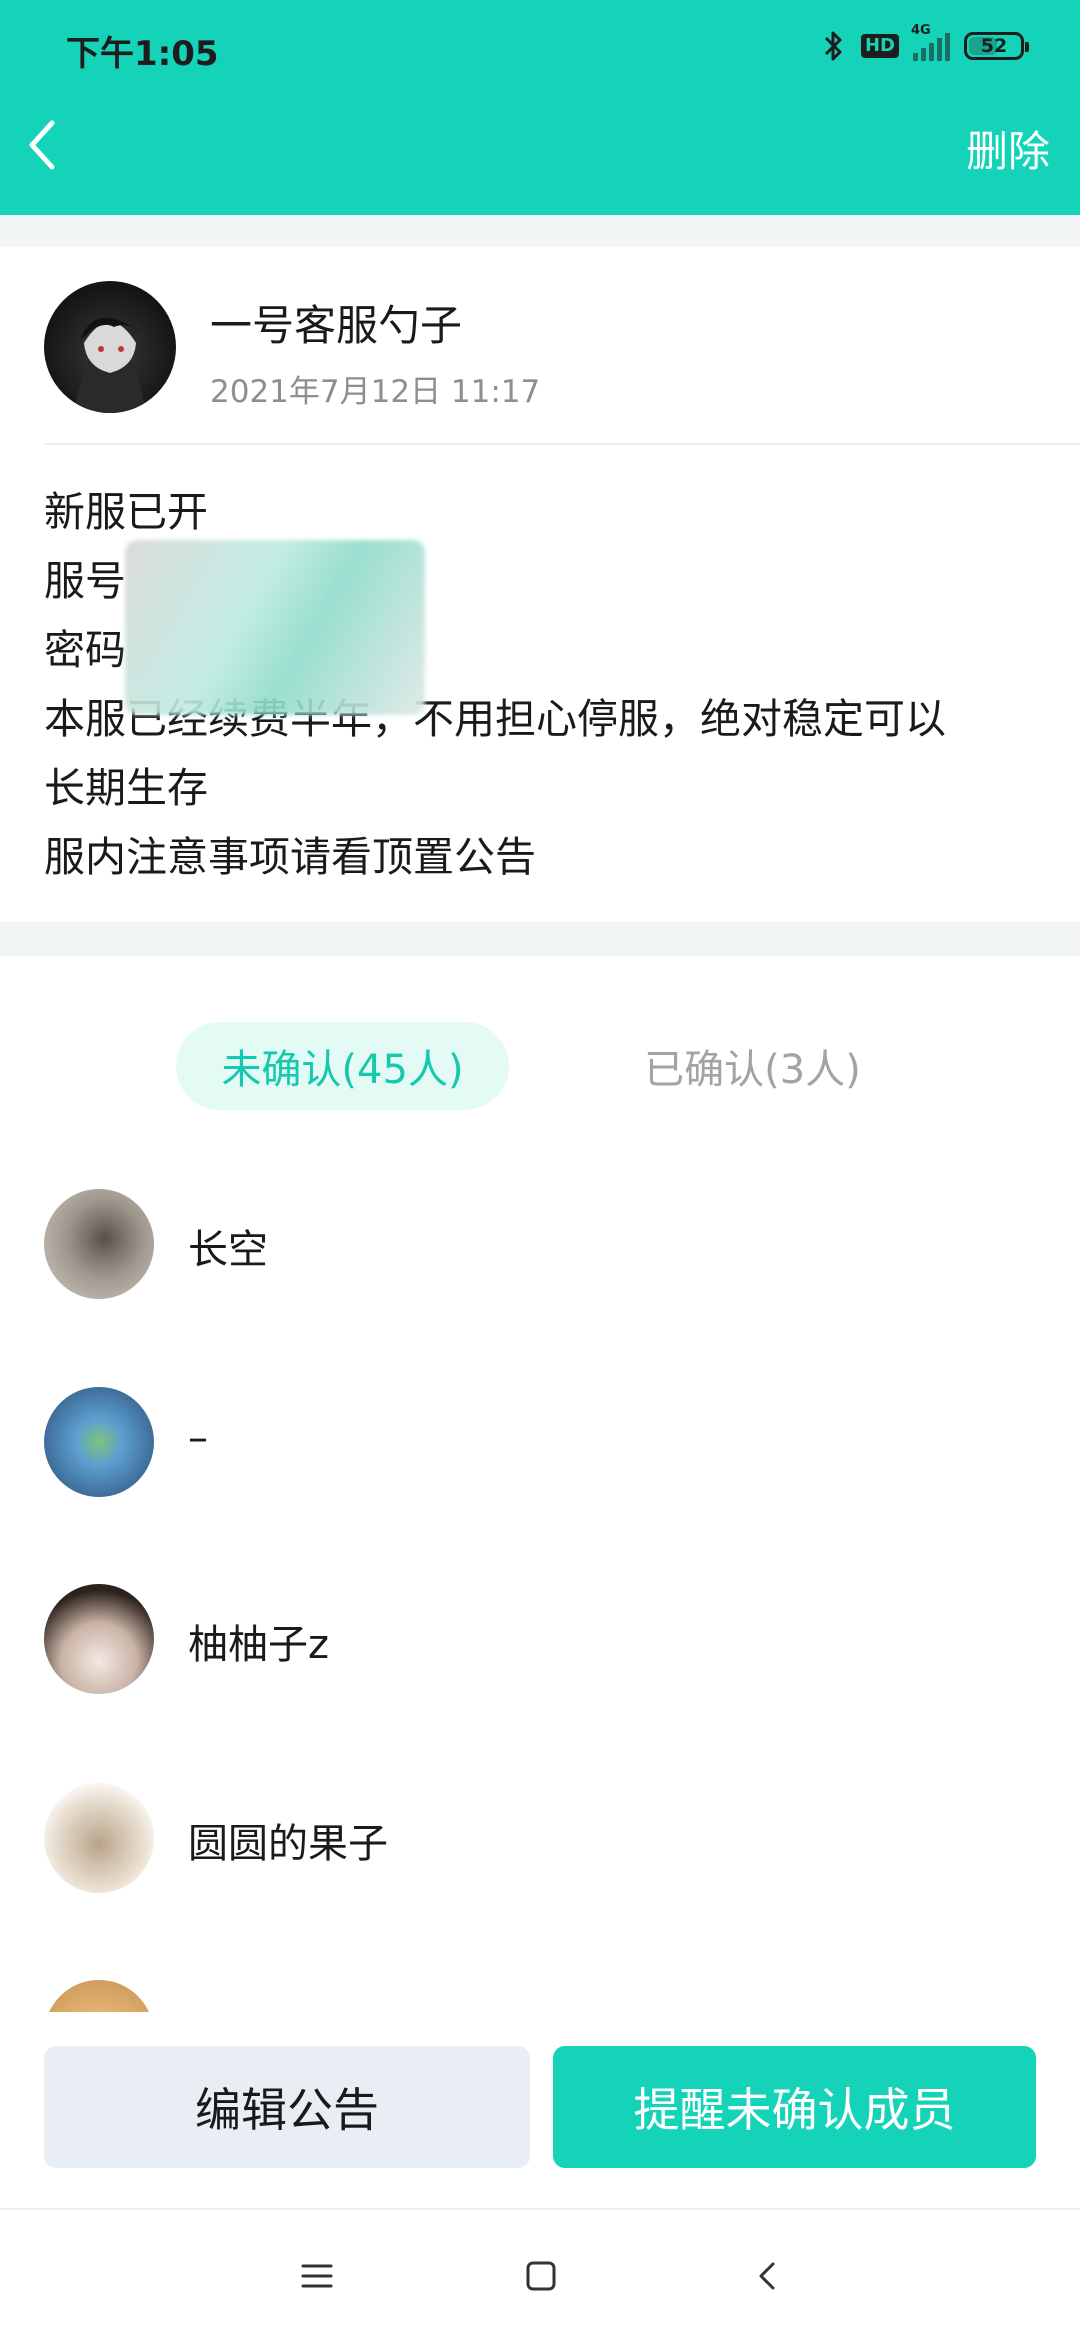 The image size is (1080, 2340). Describe the element at coordinates (879, 46) in the screenshot. I see `hd-icon: HD` at that location.